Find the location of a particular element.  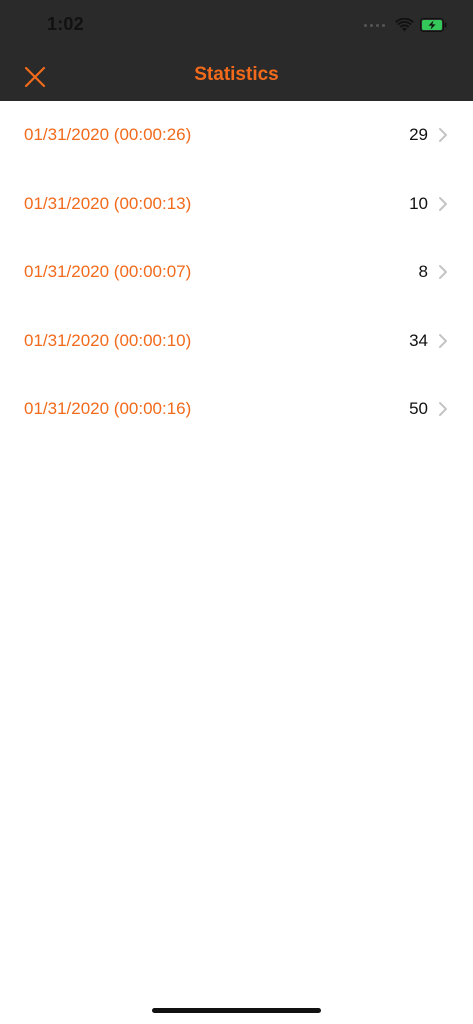

nav-bar: Statistics is located at coordinates (236, 75).